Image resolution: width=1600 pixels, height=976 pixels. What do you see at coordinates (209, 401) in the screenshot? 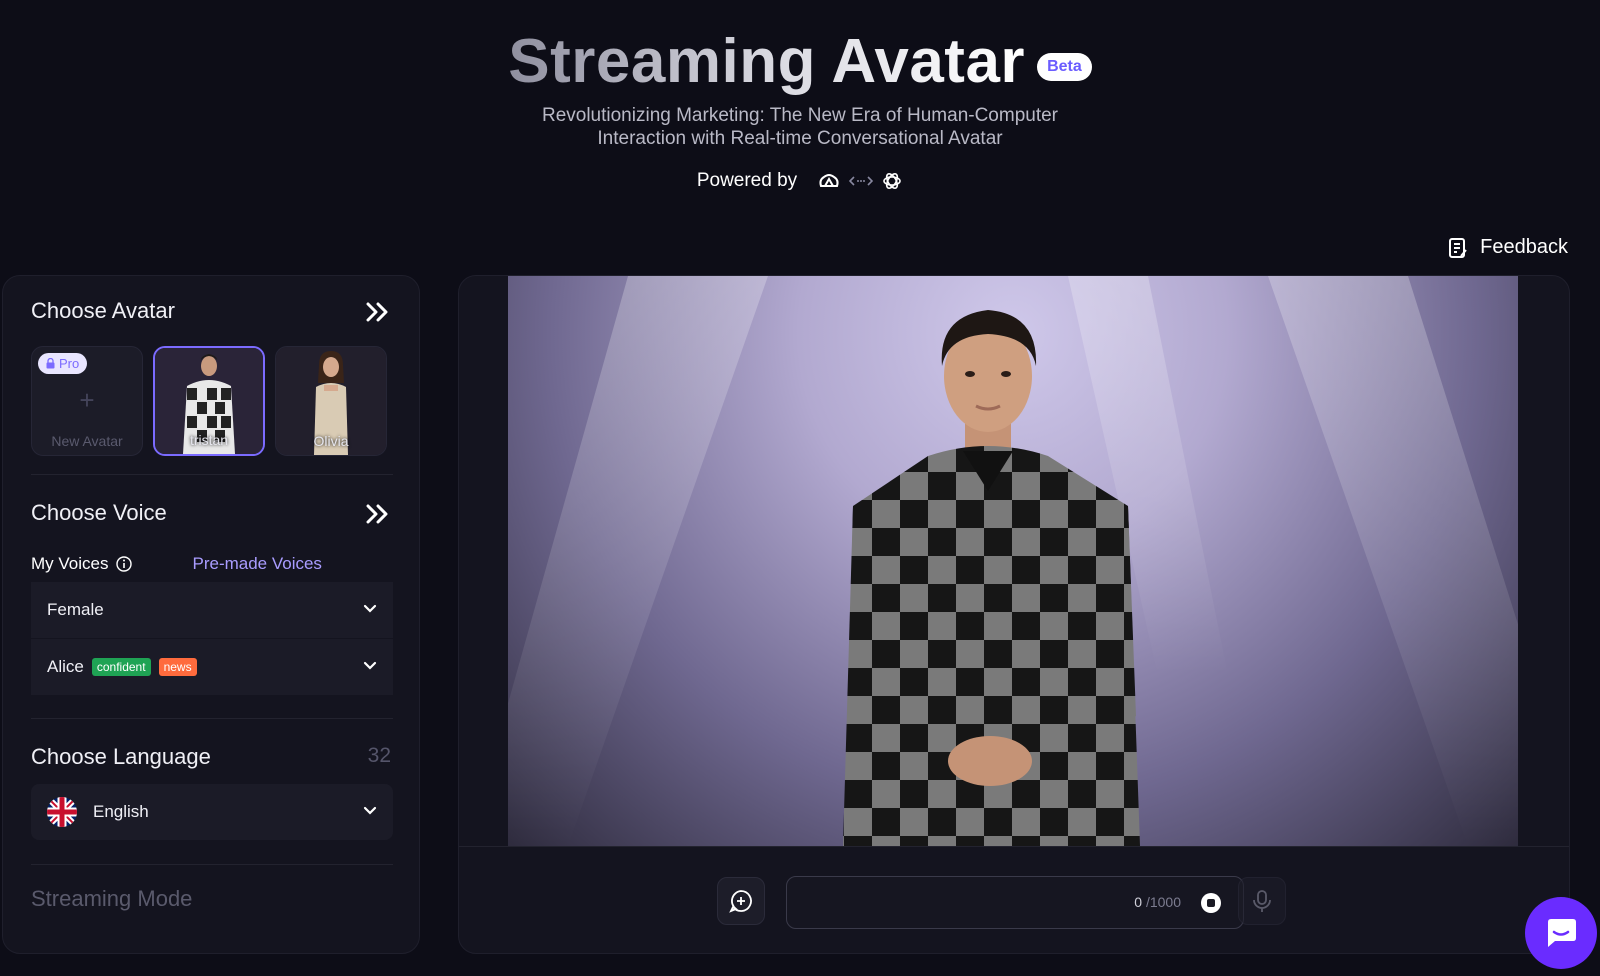
I see `avatar-card-tristan: tristan` at bounding box center [209, 401].